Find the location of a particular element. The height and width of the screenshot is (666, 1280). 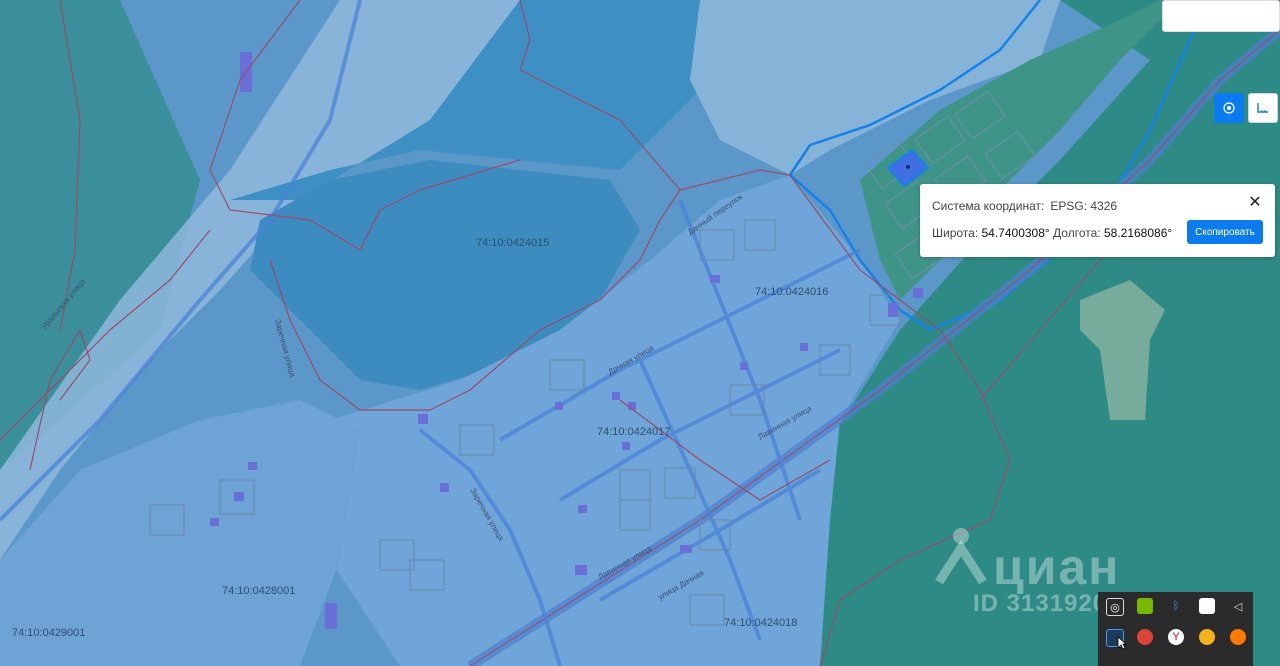

selected-point-marker is located at coordinates (908, 167).